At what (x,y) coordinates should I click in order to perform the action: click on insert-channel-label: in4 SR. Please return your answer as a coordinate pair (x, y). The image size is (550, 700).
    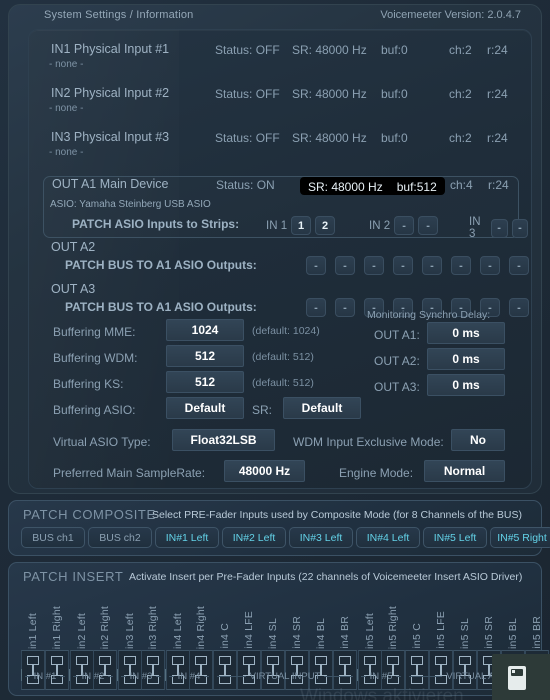
    Looking at the image, I should click on (297, 632).